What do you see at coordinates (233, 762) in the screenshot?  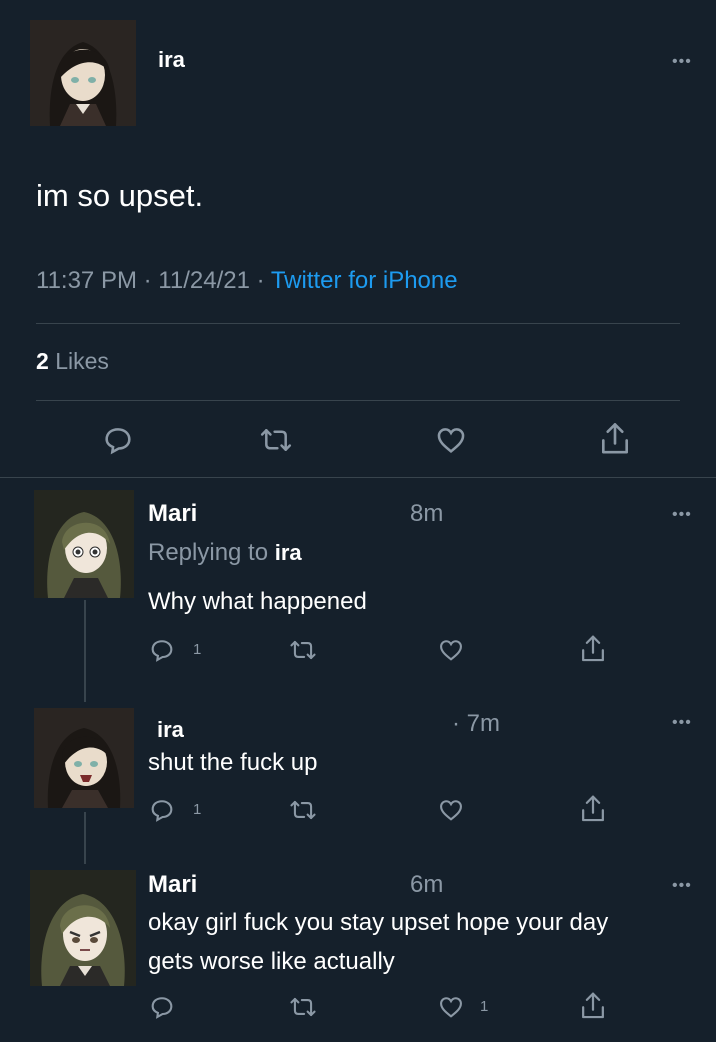 I see `reply-text: shut the fuck up` at bounding box center [233, 762].